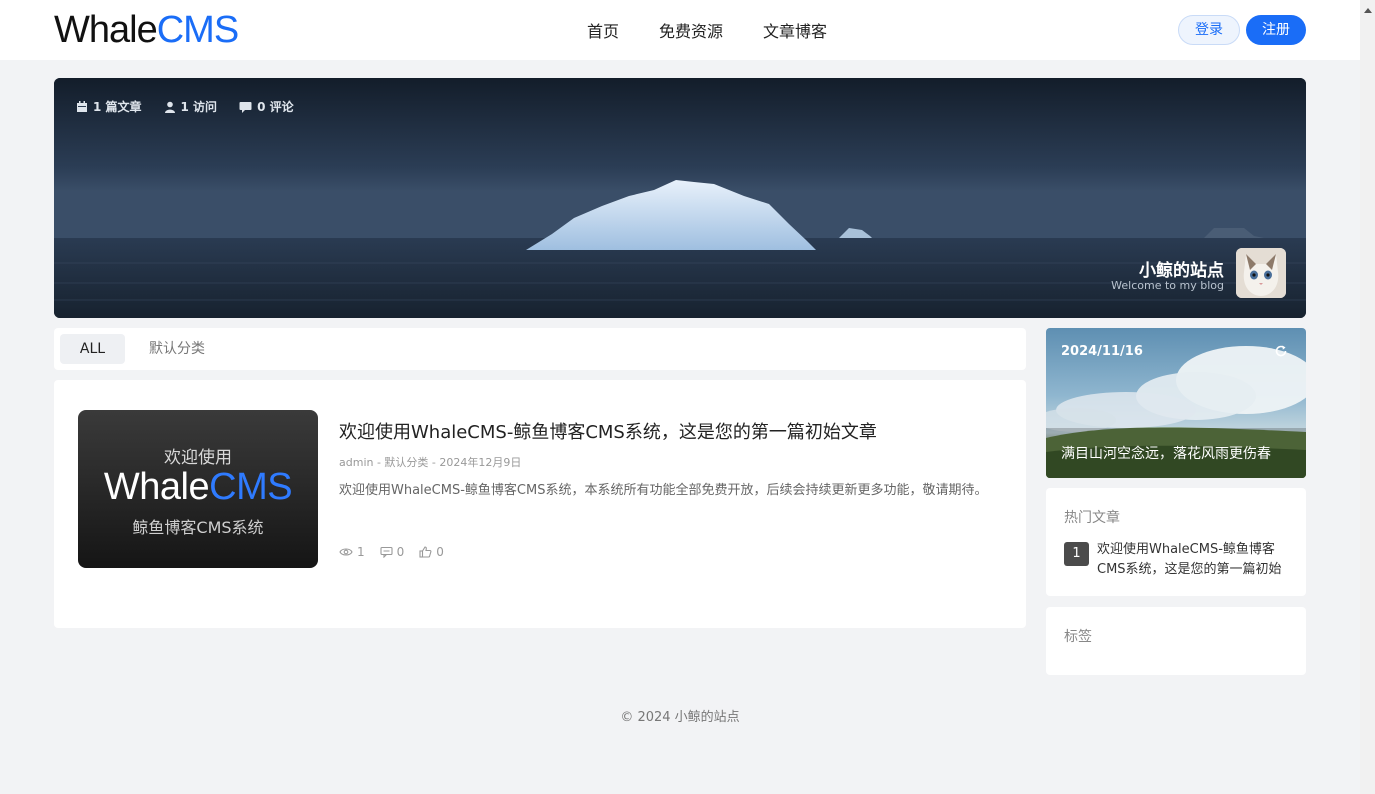  What do you see at coordinates (540, 349) in the screenshot?
I see `category-tabs: ALL 默认分类` at bounding box center [540, 349].